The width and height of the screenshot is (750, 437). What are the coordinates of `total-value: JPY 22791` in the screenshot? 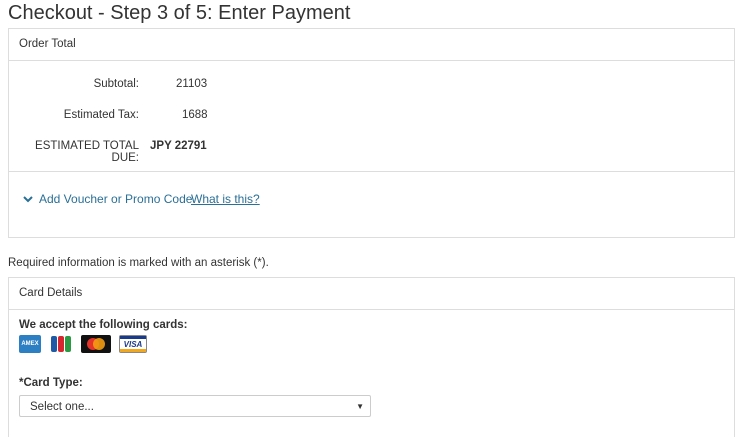 It's located at (178, 146).